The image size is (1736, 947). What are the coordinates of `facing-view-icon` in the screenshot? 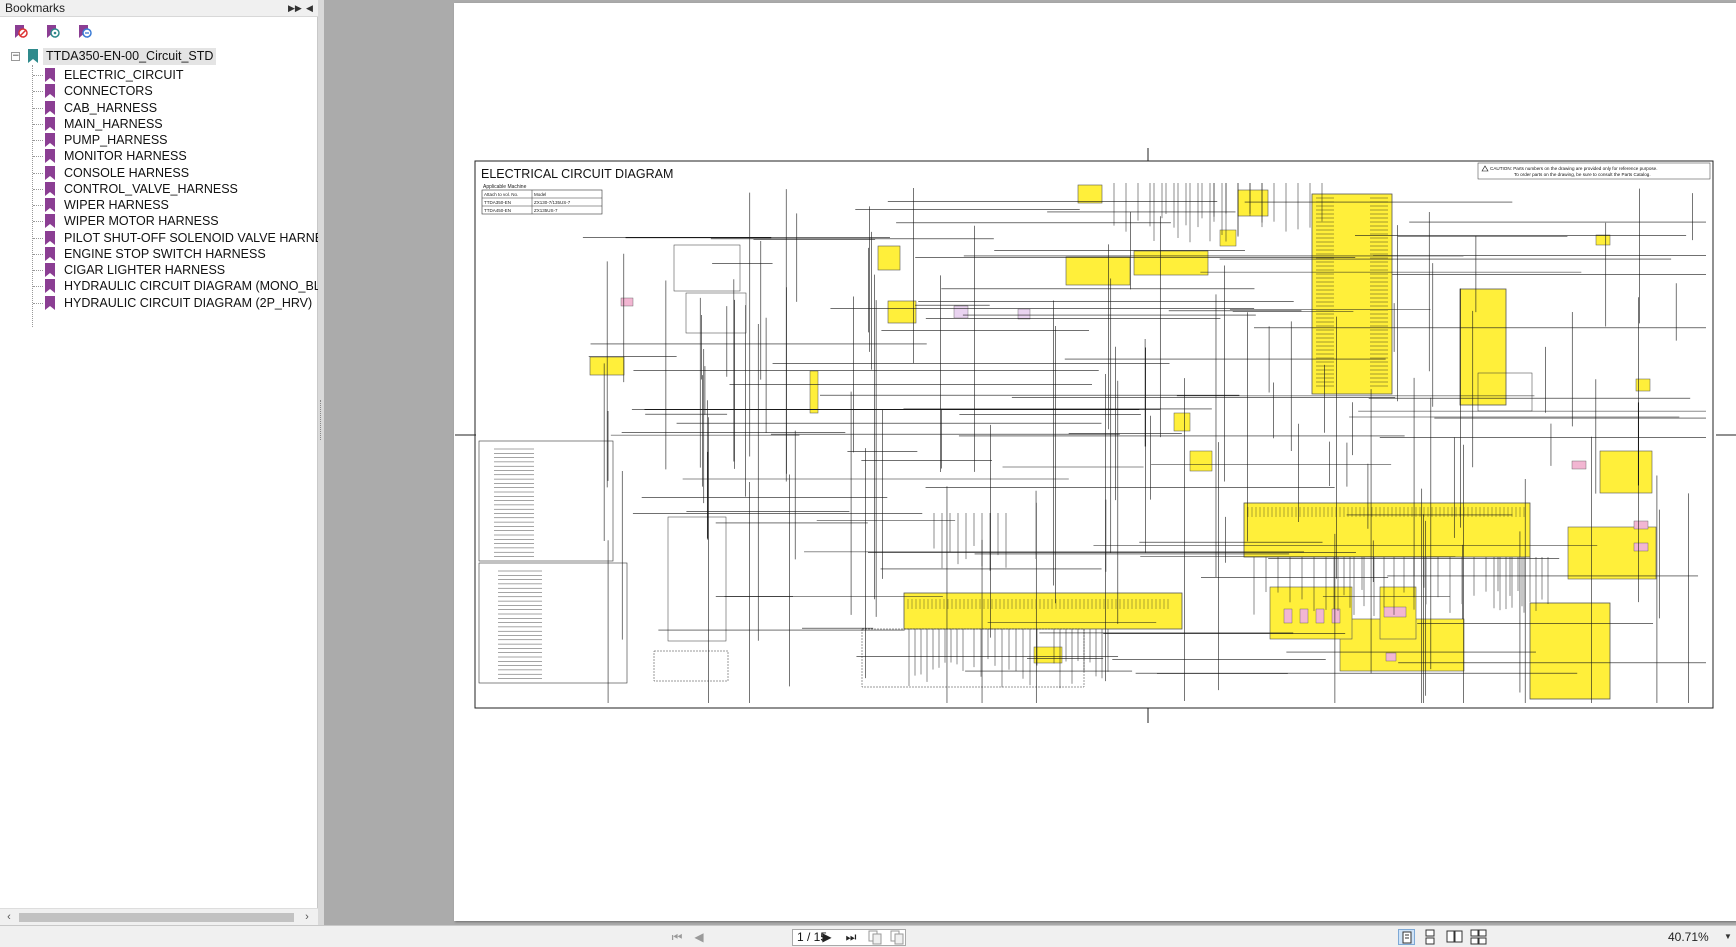 It's located at (1454, 937).